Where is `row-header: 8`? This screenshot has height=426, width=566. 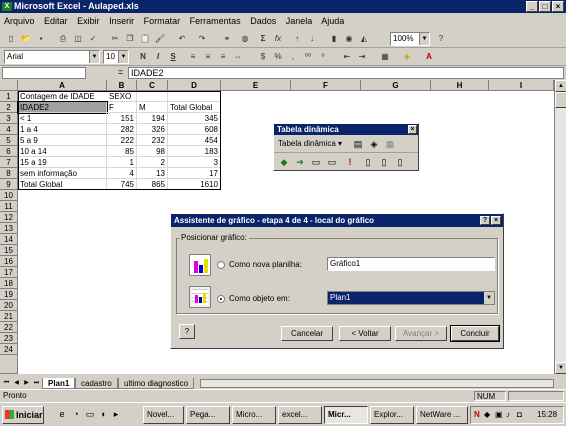
row-header: 8 is located at coordinates (9, 173).